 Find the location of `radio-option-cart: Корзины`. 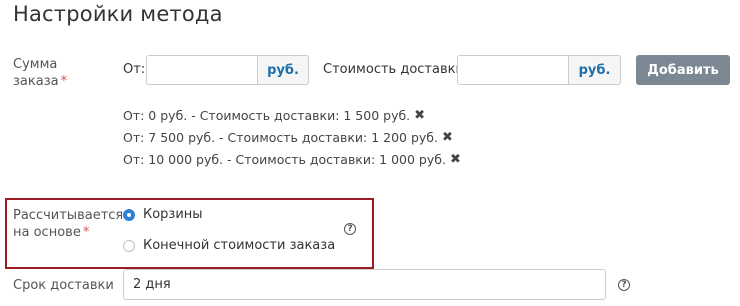

radio-option-cart: Корзины is located at coordinates (163, 214).